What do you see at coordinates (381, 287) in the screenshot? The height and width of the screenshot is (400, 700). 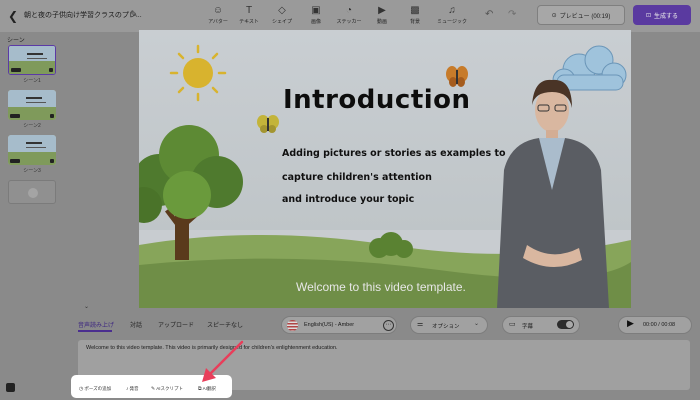 I see `subtitle-caption: Welcome to this video template.` at bounding box center [381, 287].